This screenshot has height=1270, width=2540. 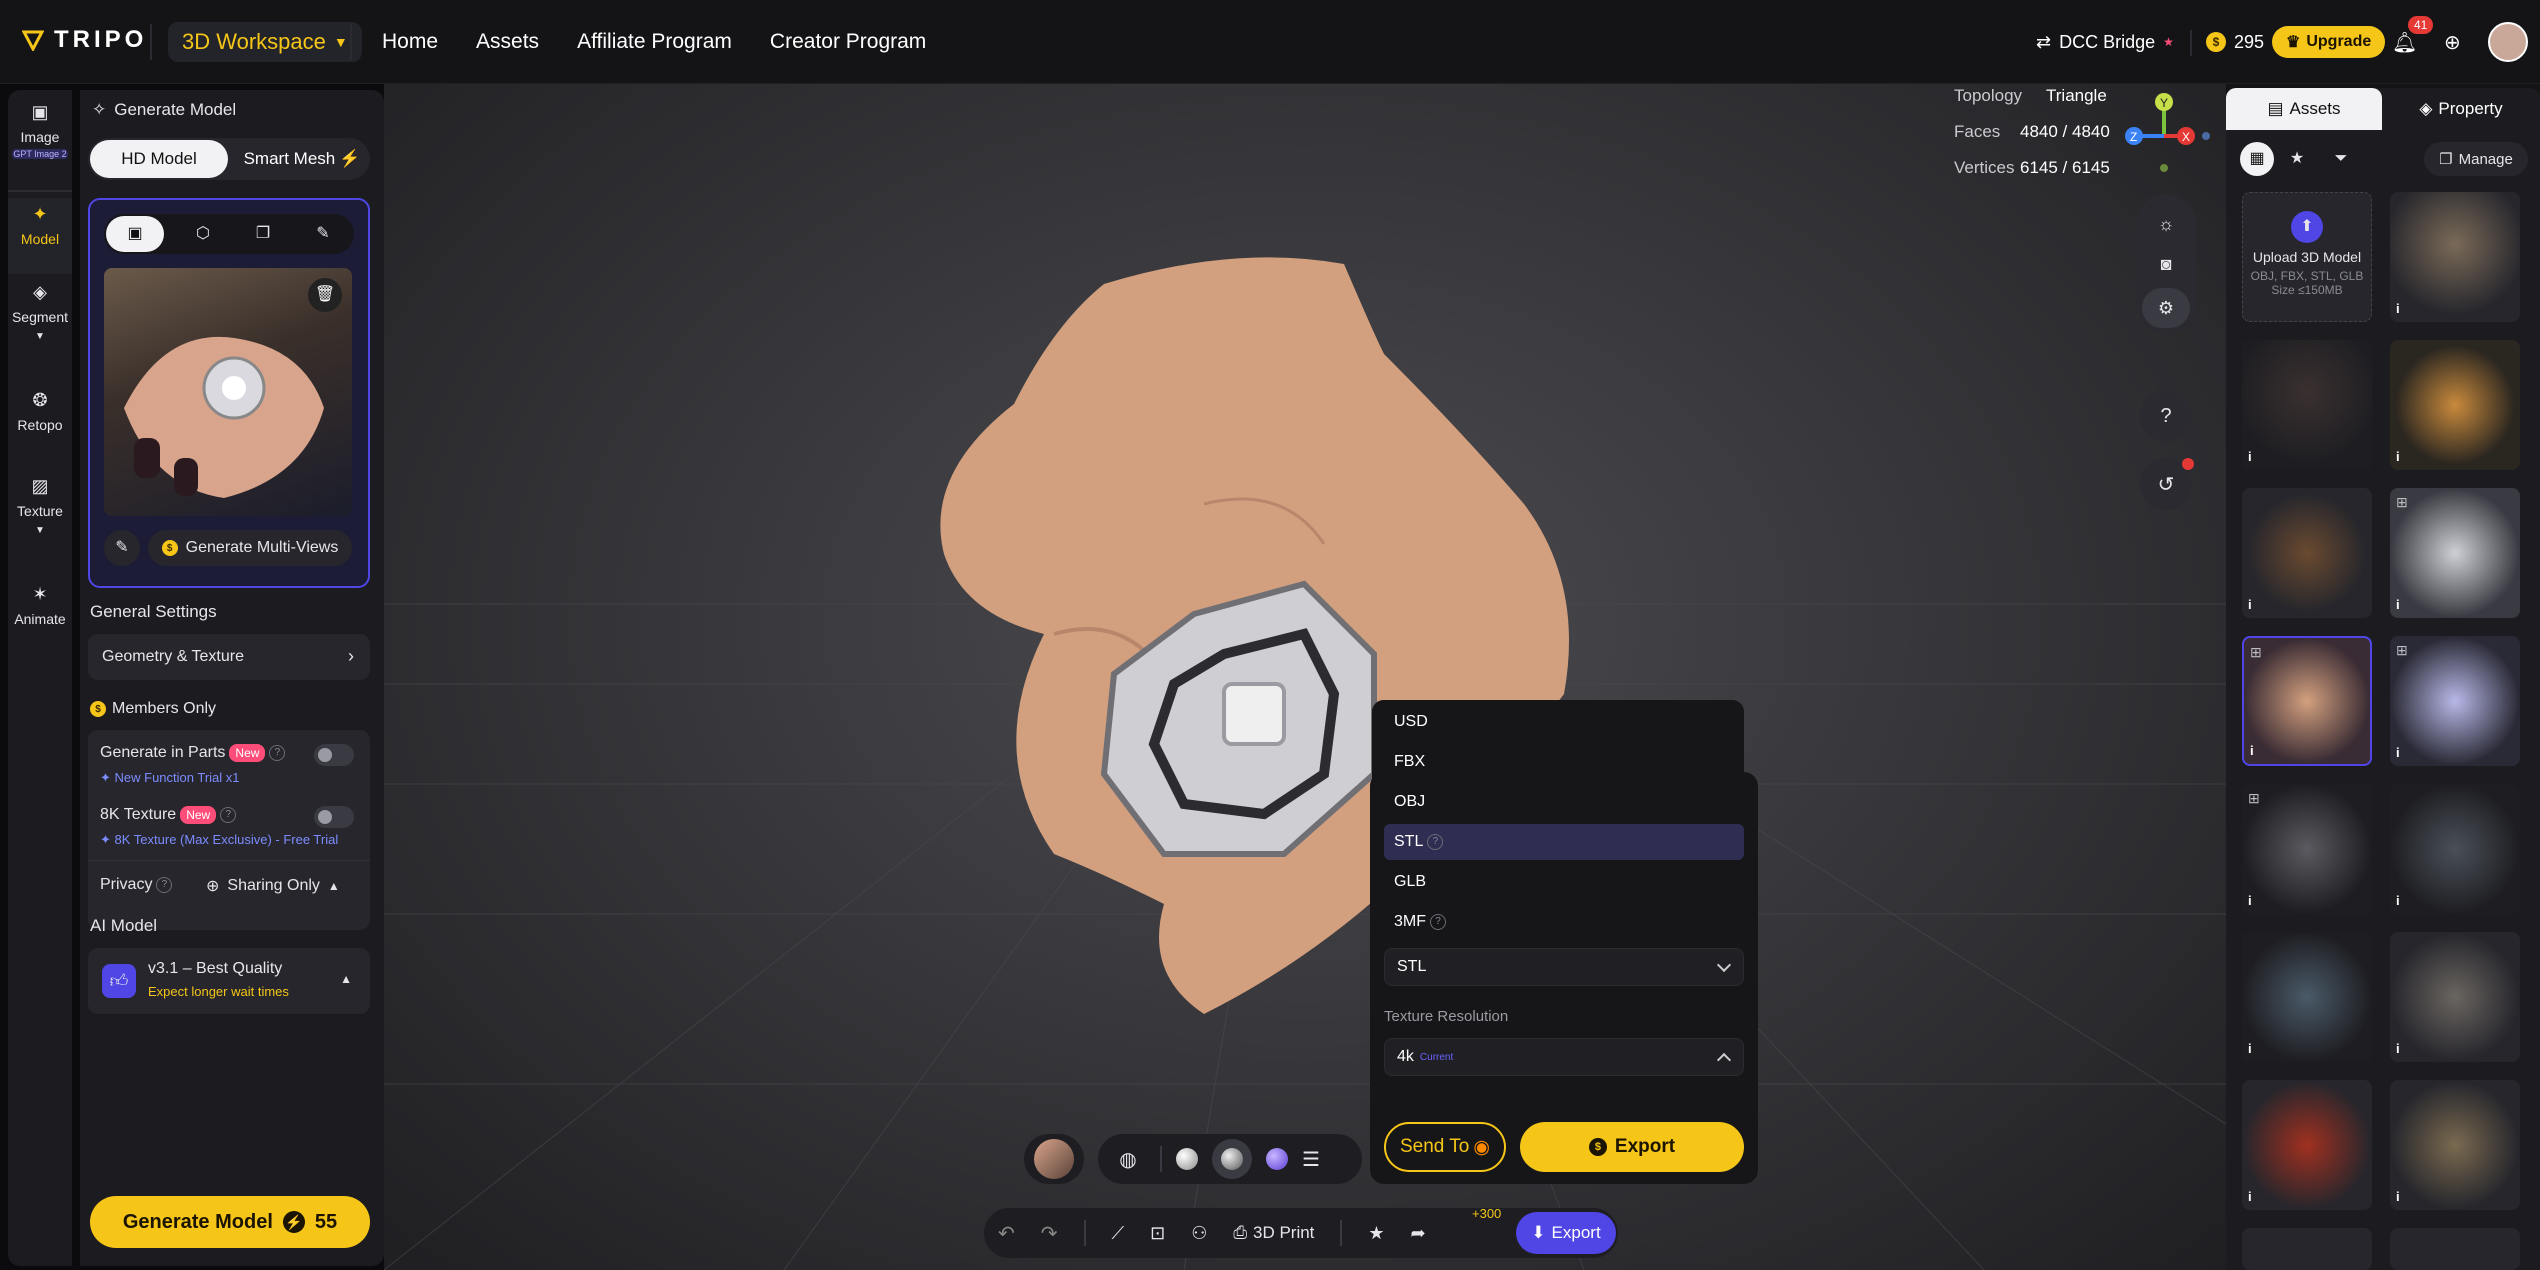 What do you see at coordinates (1049, 1233) in the screenshot?
I see `redo-icon: ↷` at bounding box center [1049, 1233].